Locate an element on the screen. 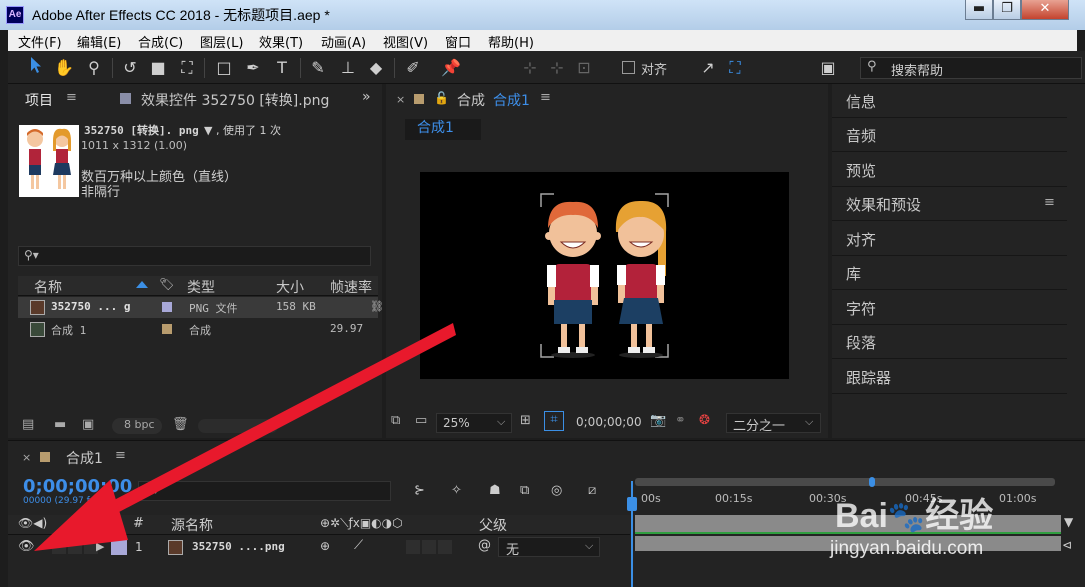 The width and height of the screenshot is (1085, 587). paw-icon: 🐾 is located at coordinates (906, 517).